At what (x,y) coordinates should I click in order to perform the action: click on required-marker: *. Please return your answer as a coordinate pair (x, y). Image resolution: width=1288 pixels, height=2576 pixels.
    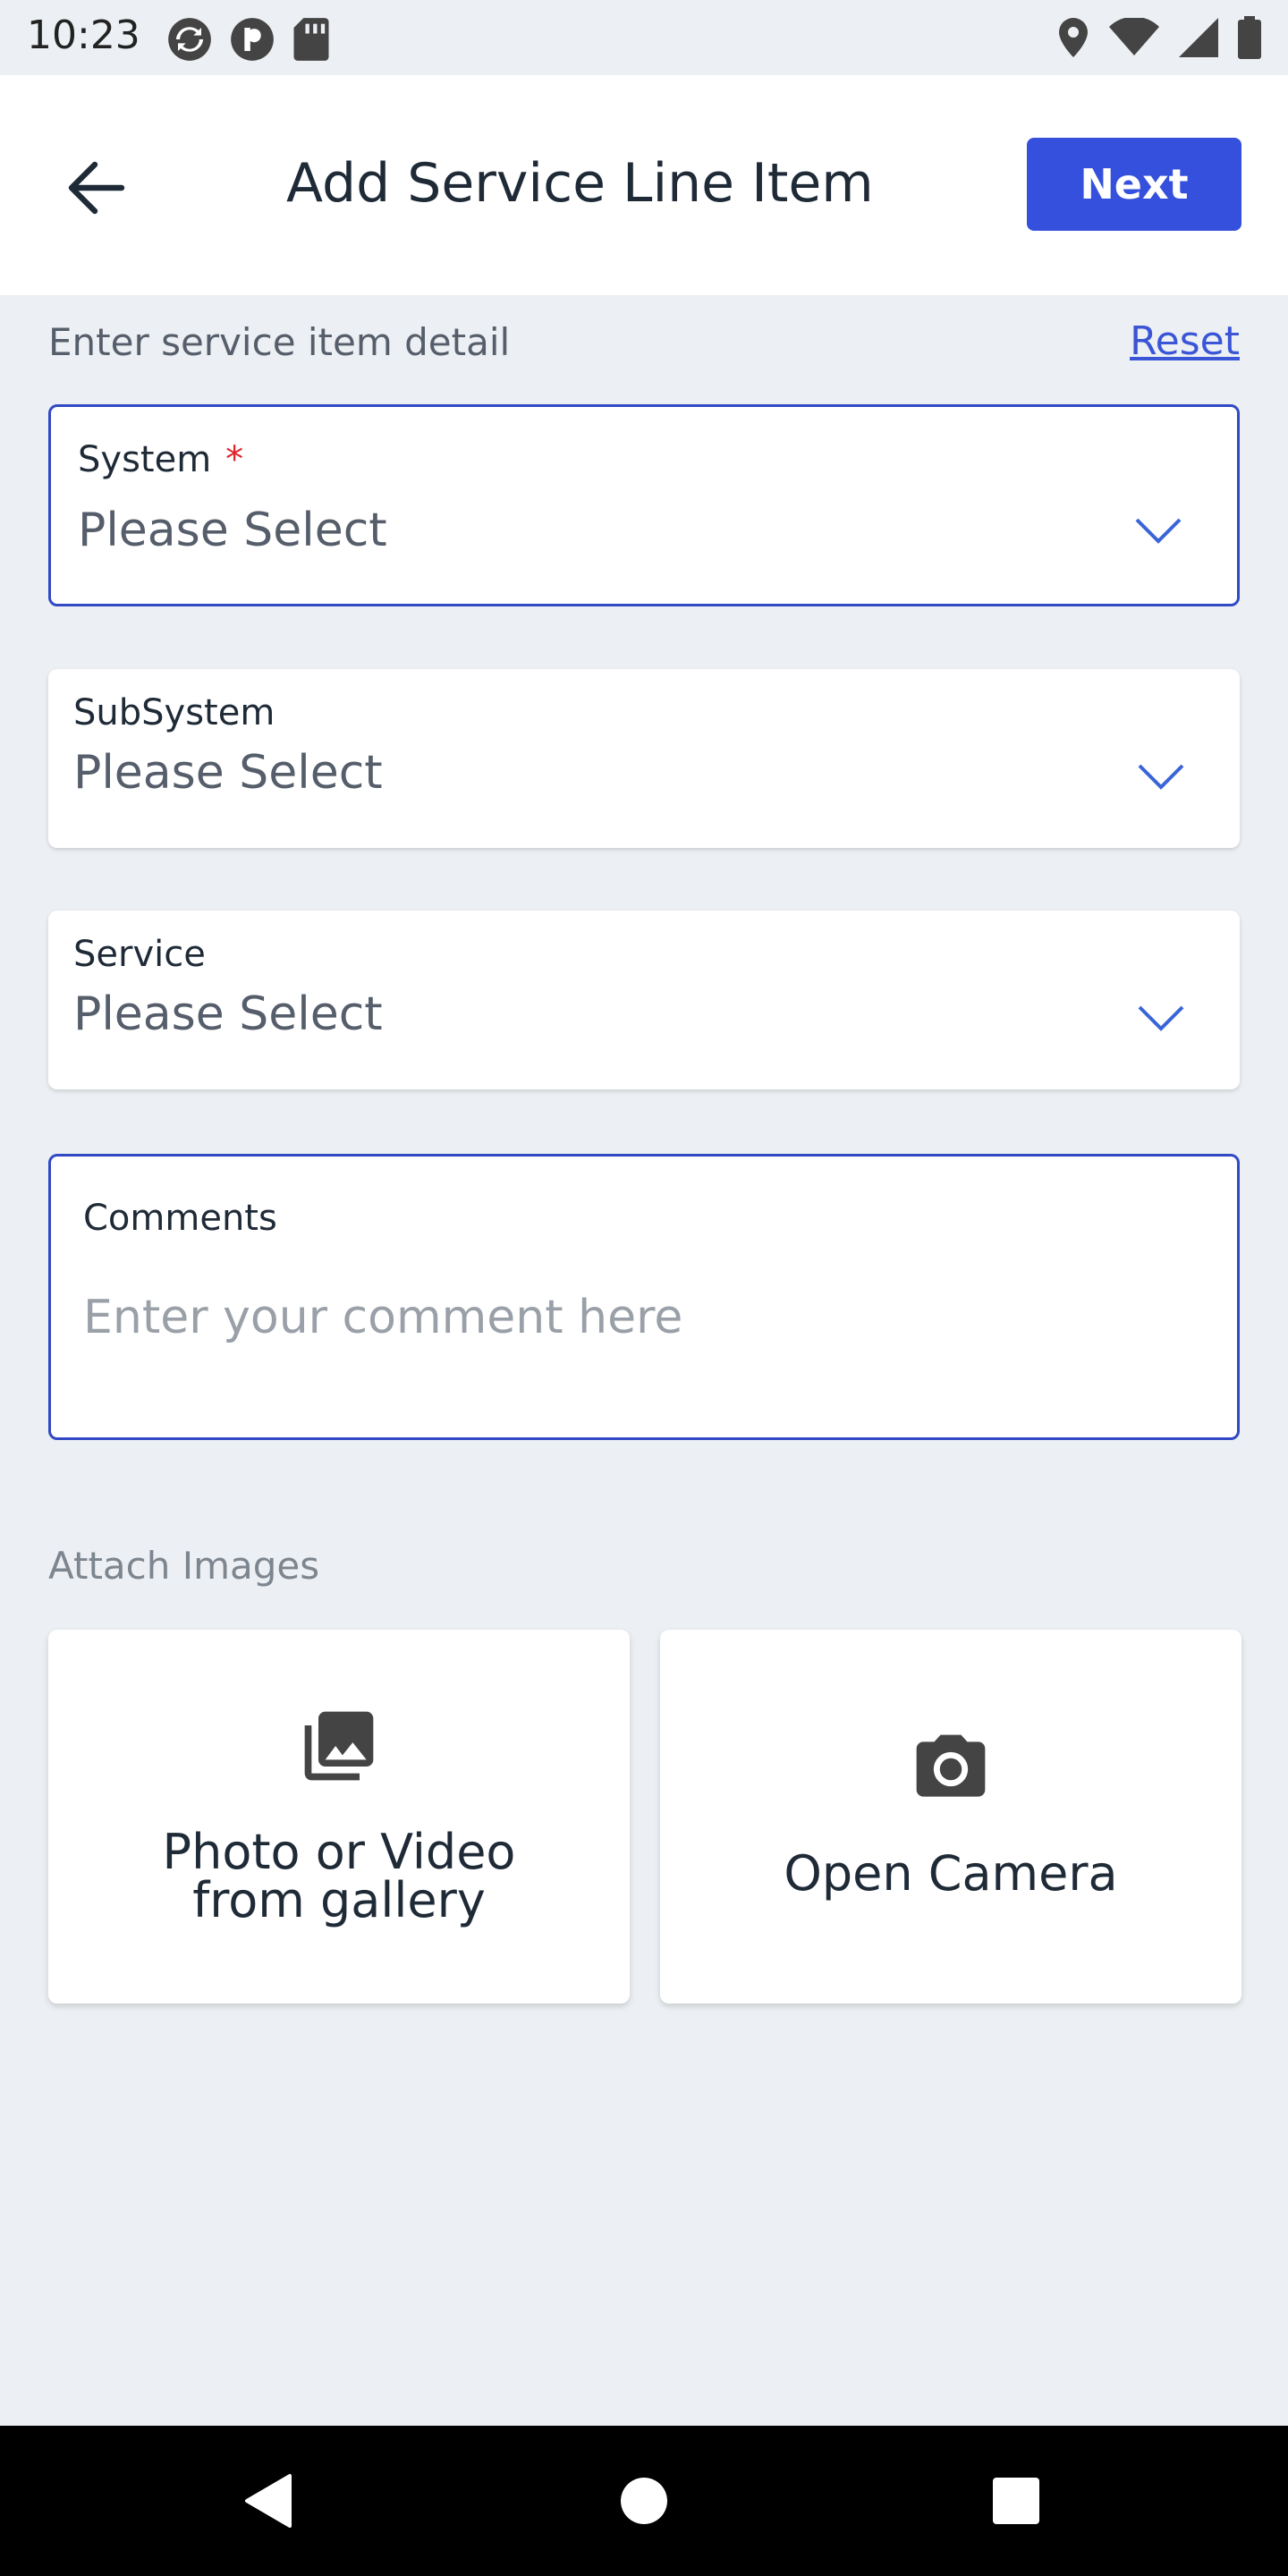
    Looking at the image, I should click on (234, 459).